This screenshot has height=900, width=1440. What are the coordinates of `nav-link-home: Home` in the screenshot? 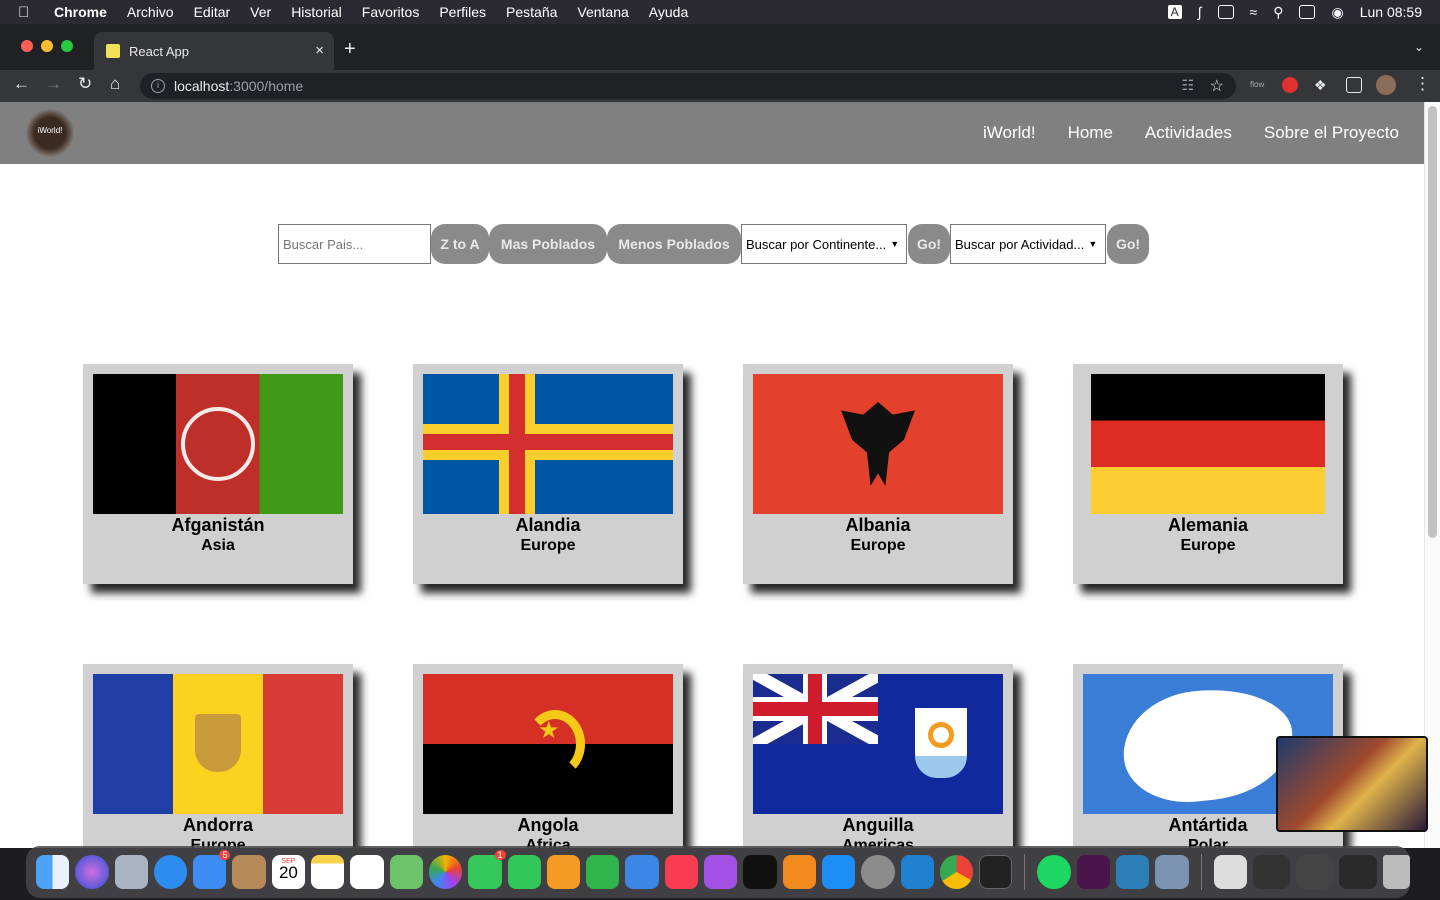 It's located at (1090, 133).